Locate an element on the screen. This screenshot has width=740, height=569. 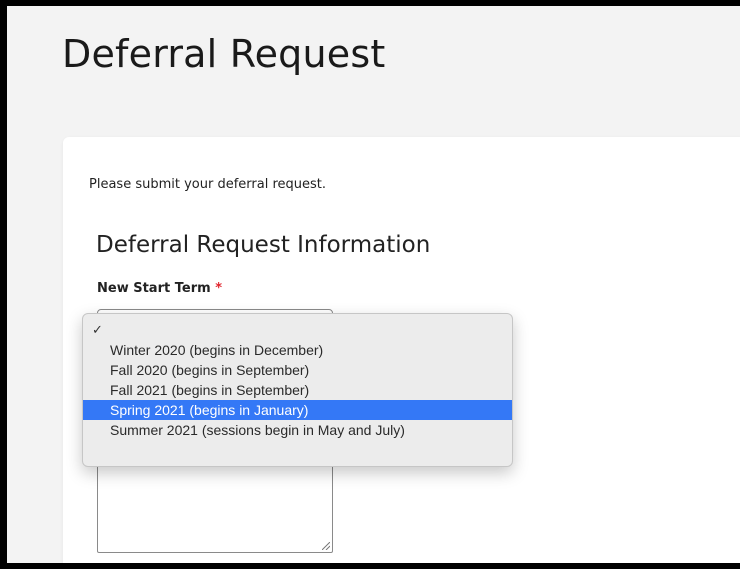
section-heading: Deferral Request Information is located at coordinates (263, 245).